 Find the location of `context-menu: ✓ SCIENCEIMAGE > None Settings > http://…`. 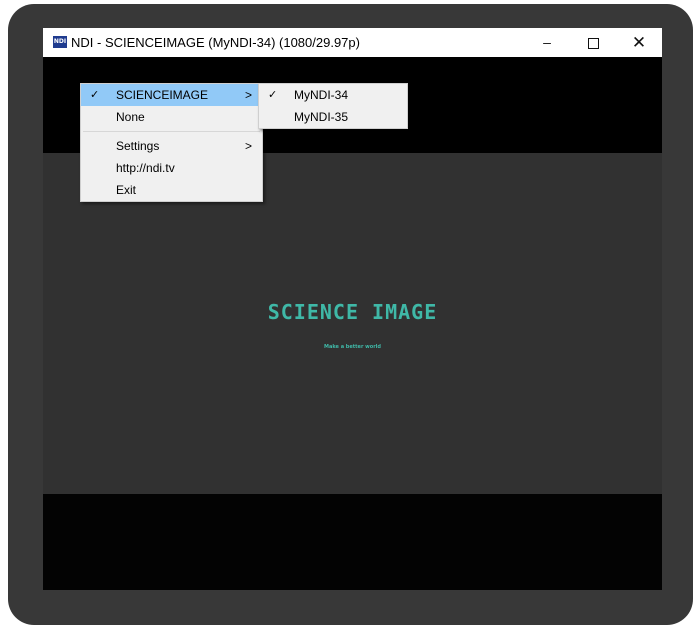

context-menu: ✓ SCIENCEIMAGE > None Settings > http://… is located at coordinates (171, 142).